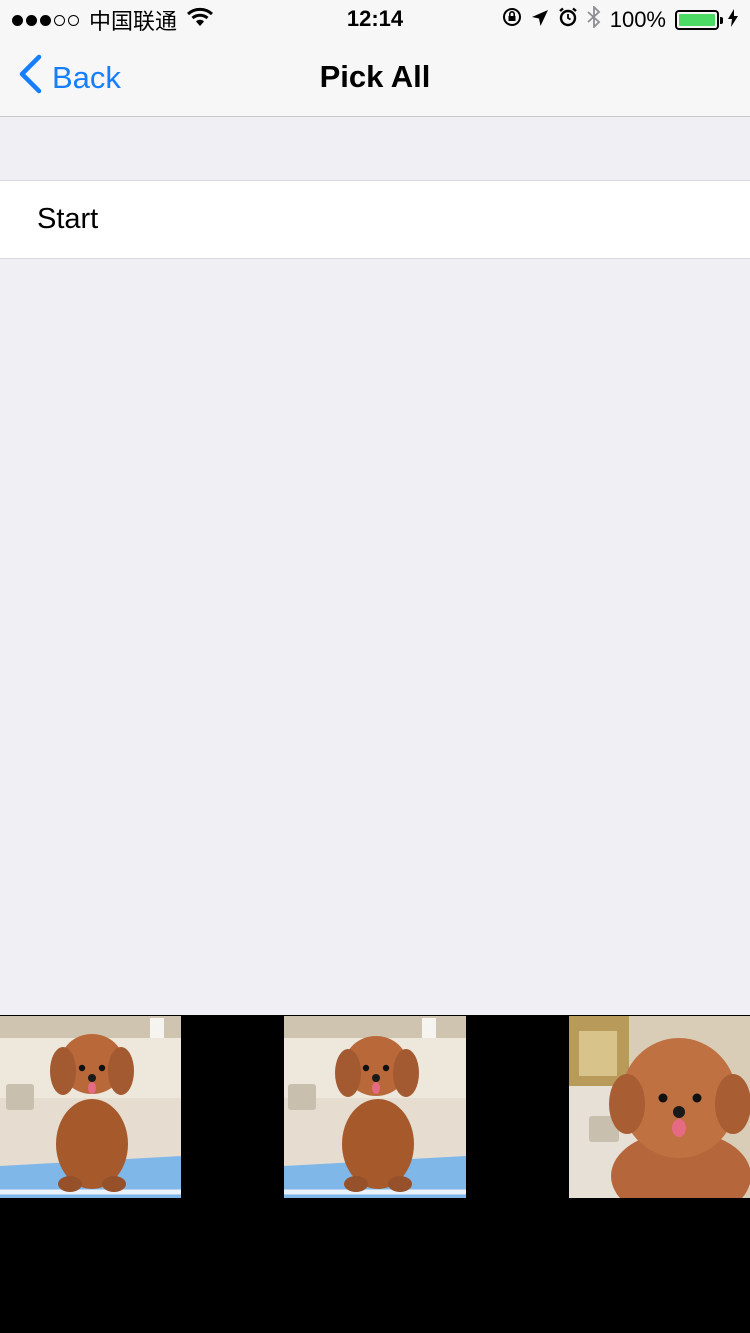 The width and height of the screenshot is (750, 1333). What do you see at coordinates (637, 19) in the screenshot?
I see `battery-percent: 100%` at bounding box center [637, 19].